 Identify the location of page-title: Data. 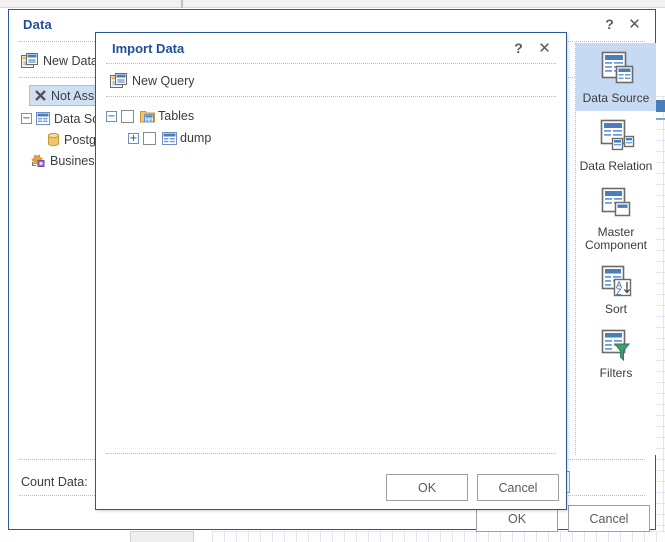
(37, 24).